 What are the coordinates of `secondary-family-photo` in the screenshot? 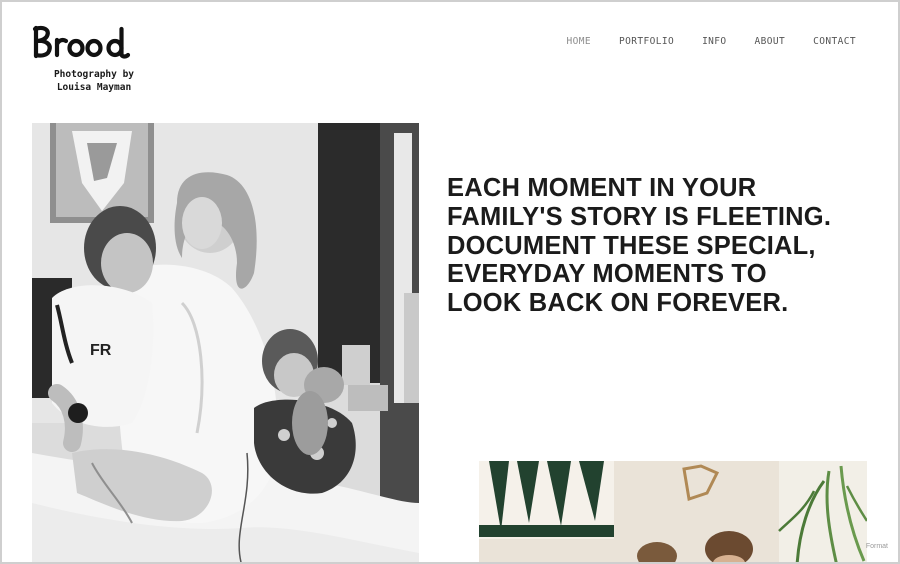 It's located at (673, 511).